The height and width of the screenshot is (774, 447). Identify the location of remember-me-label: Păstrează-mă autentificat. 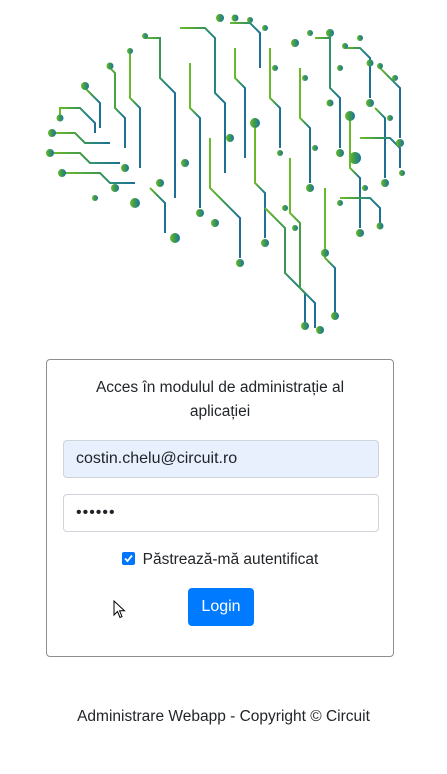
(231, 559).